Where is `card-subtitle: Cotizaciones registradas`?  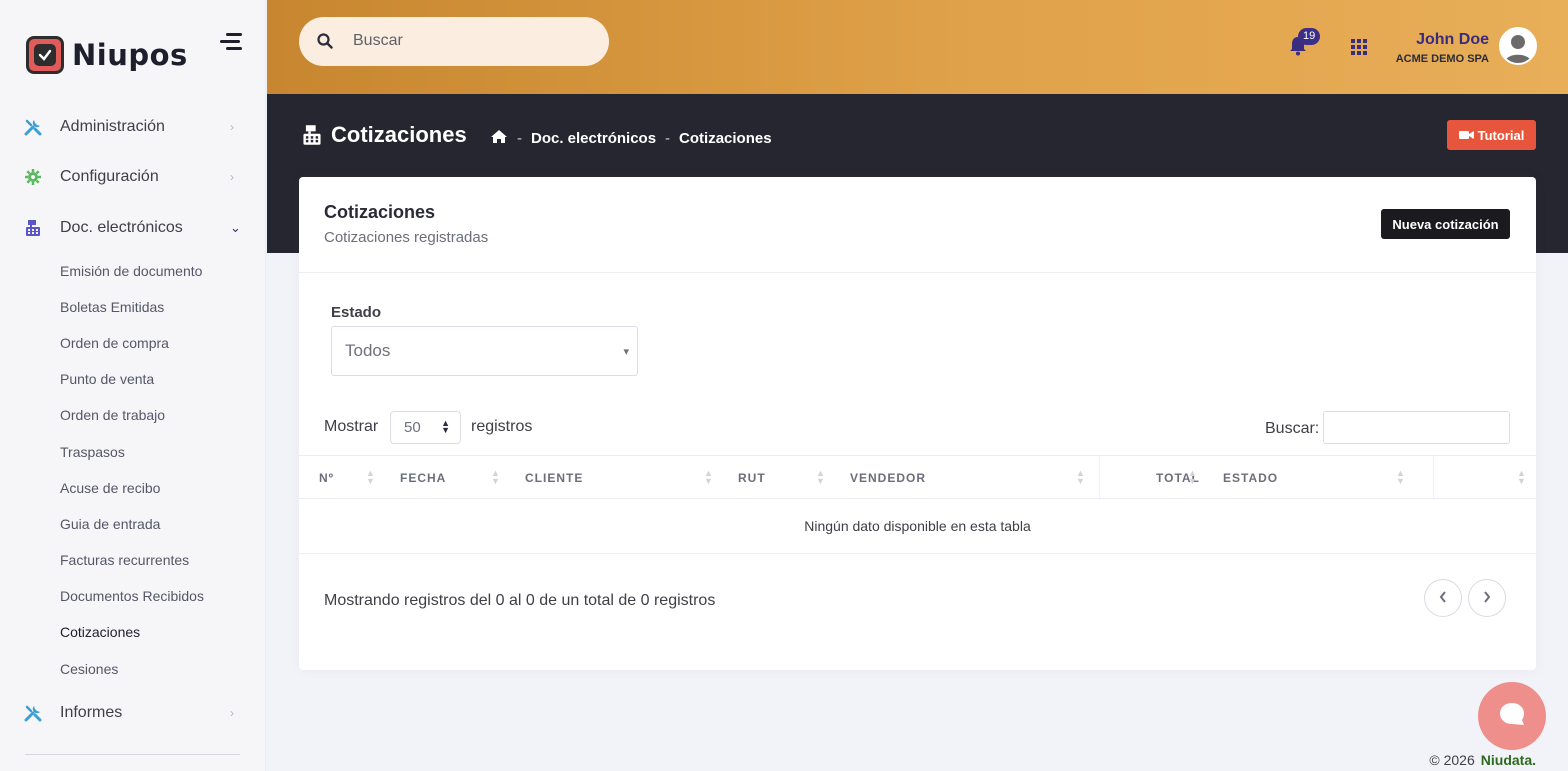 card-subtitle: Cotizaciones registradas is located at coordinates (406, 237).